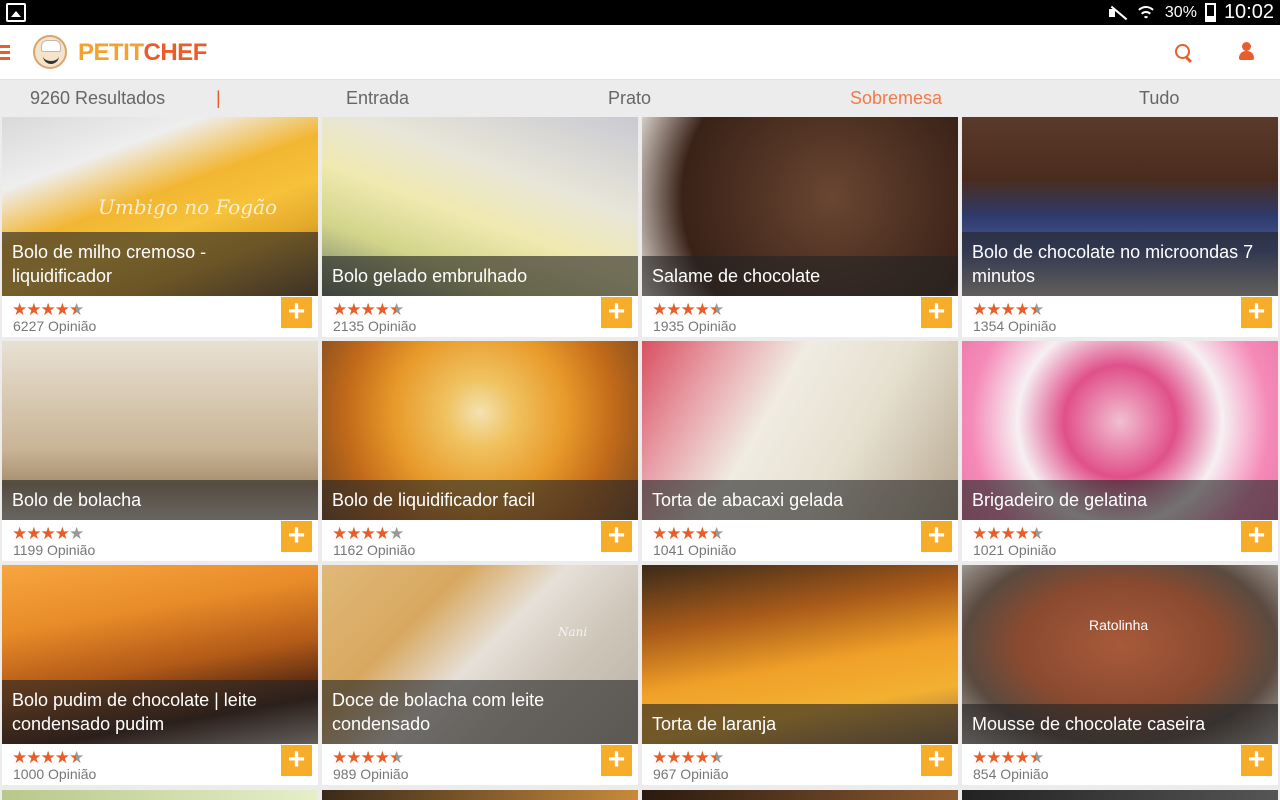 The height and width of the screenshot is (800, 1280). I want to click on recipe-photo: Torta de abacaxi gelada, so click(800, 430).